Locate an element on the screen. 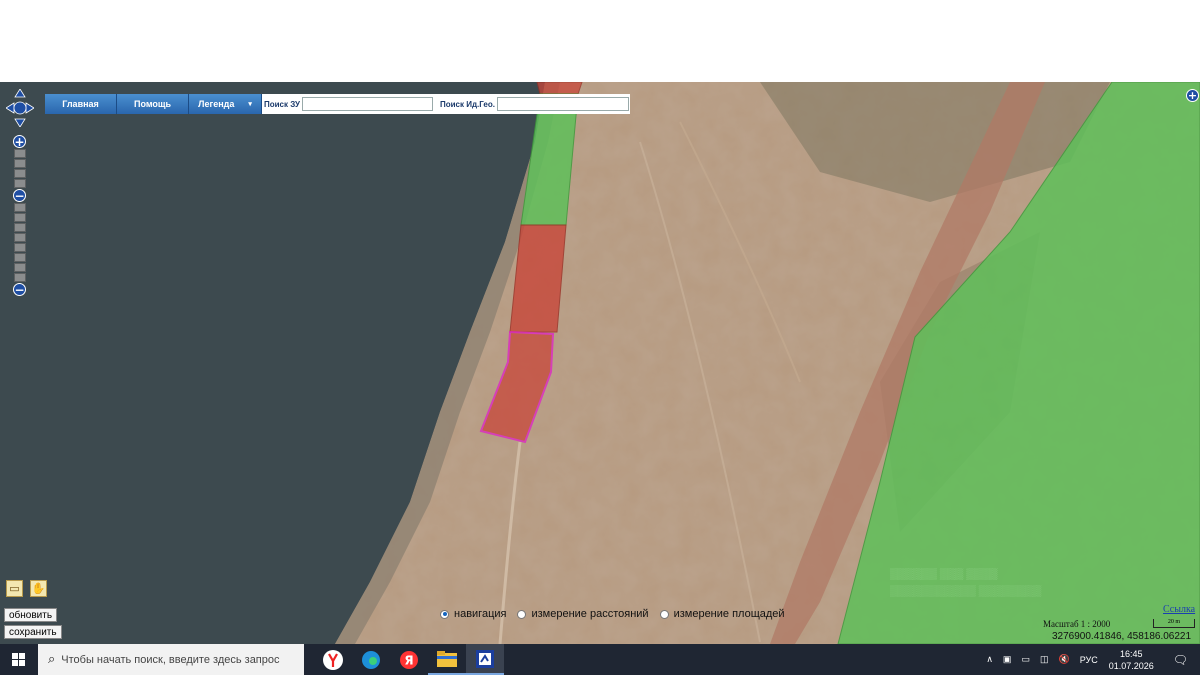 Image resolution: width=1200 pixels, height=675 pixels. legend-button: Легенда ▾ is located at coordinates (225, 104).